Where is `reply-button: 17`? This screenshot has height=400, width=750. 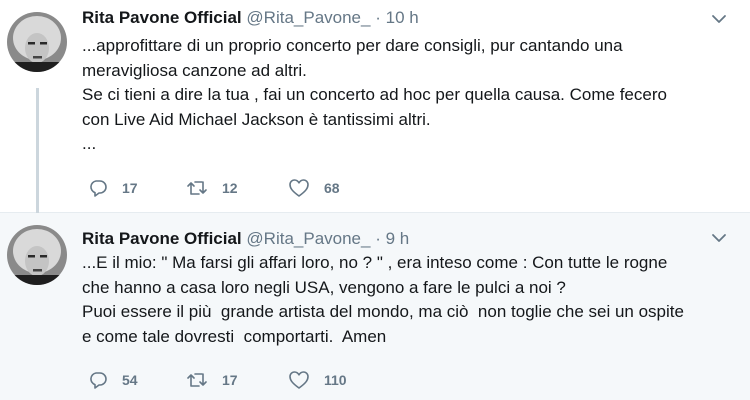
reply-button: 17 is located at coordinates (113, 188).